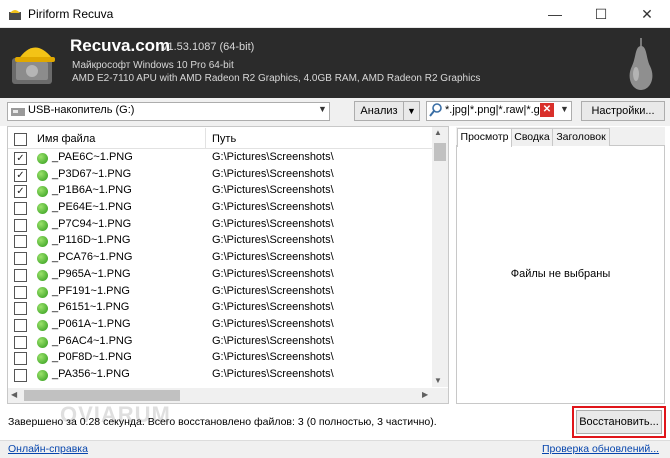 This screenshot has height=458, width=670. I want to click on table-row: _PA356~1.PNG G:\Pictures\Screenshots\, so click(220, 375).